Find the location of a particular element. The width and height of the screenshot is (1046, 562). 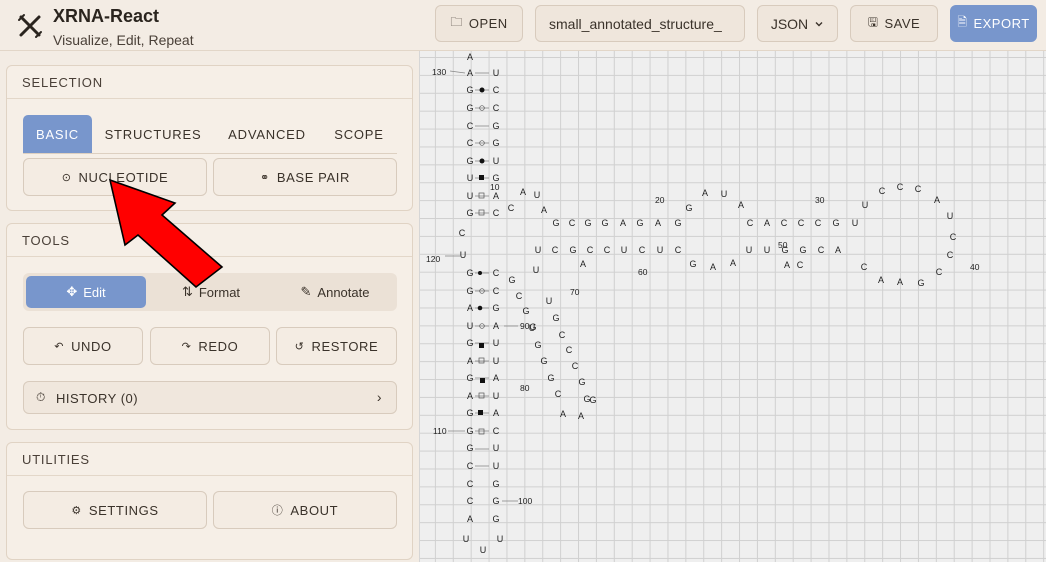

move-icon: ✥ is located at coordinates (72, 291).